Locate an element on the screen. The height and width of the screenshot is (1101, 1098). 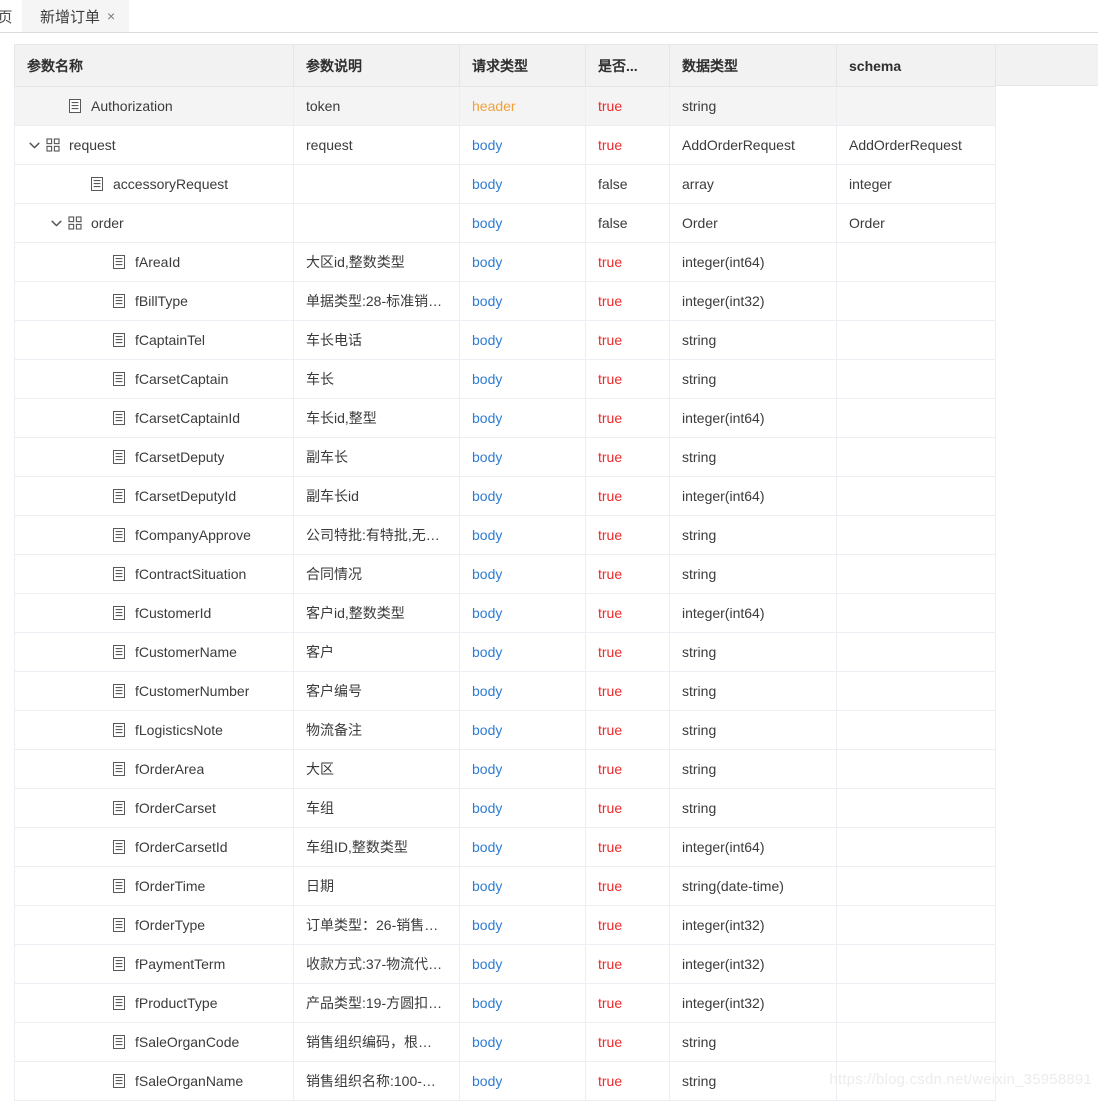
table-row: fCaptainTel 车长电话 body true string is located at coordinates (505, 340).